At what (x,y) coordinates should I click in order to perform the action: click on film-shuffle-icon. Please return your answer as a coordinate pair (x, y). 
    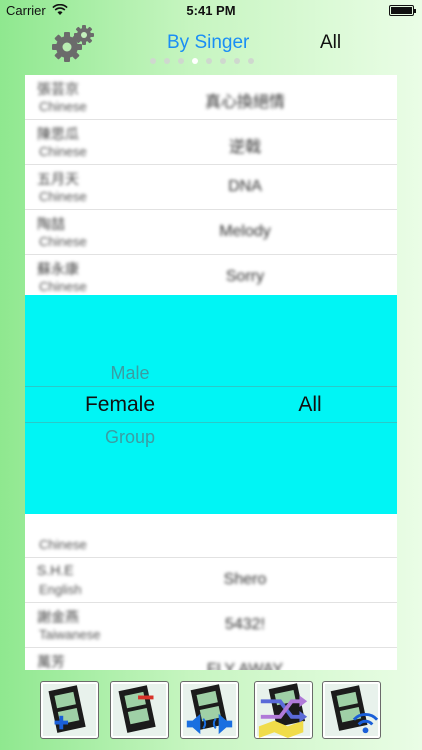
    Looking at the image, I should click on (283, 710).